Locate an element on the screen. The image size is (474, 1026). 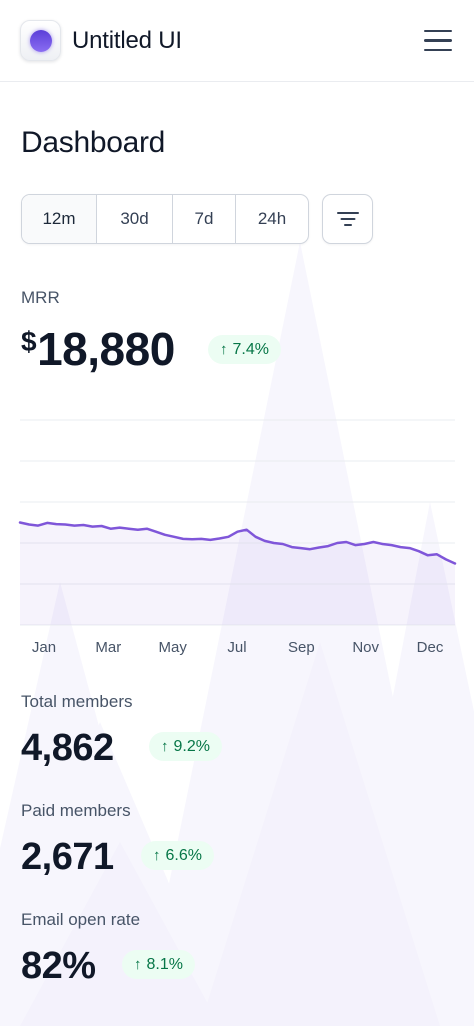
mrr-value: $18,880 is located at coordinates (98, 349).